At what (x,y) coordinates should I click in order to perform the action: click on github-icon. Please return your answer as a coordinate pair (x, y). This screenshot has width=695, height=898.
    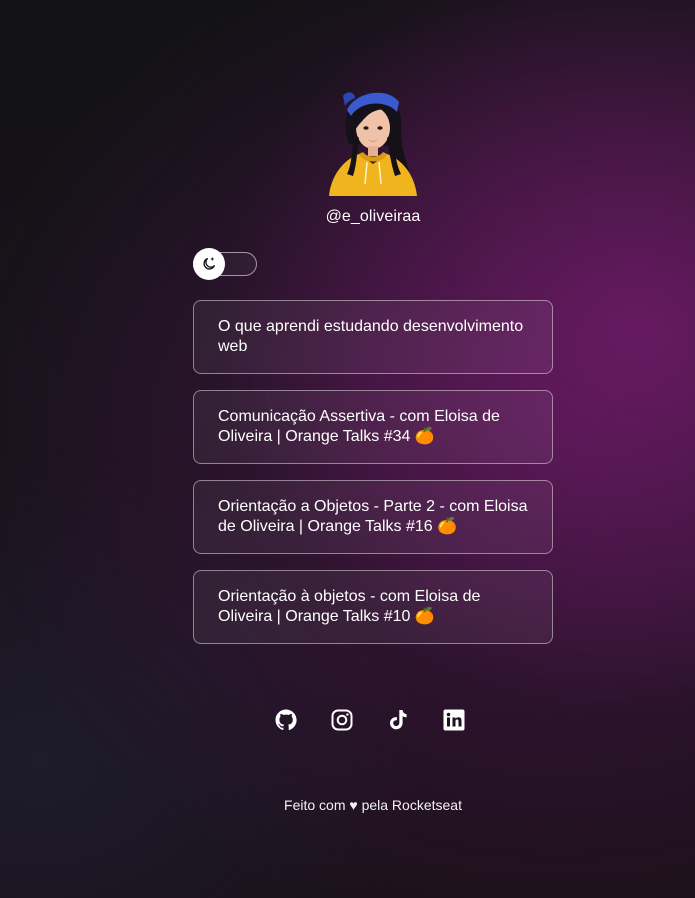
    Looking at the image, I should click on (286, 720).